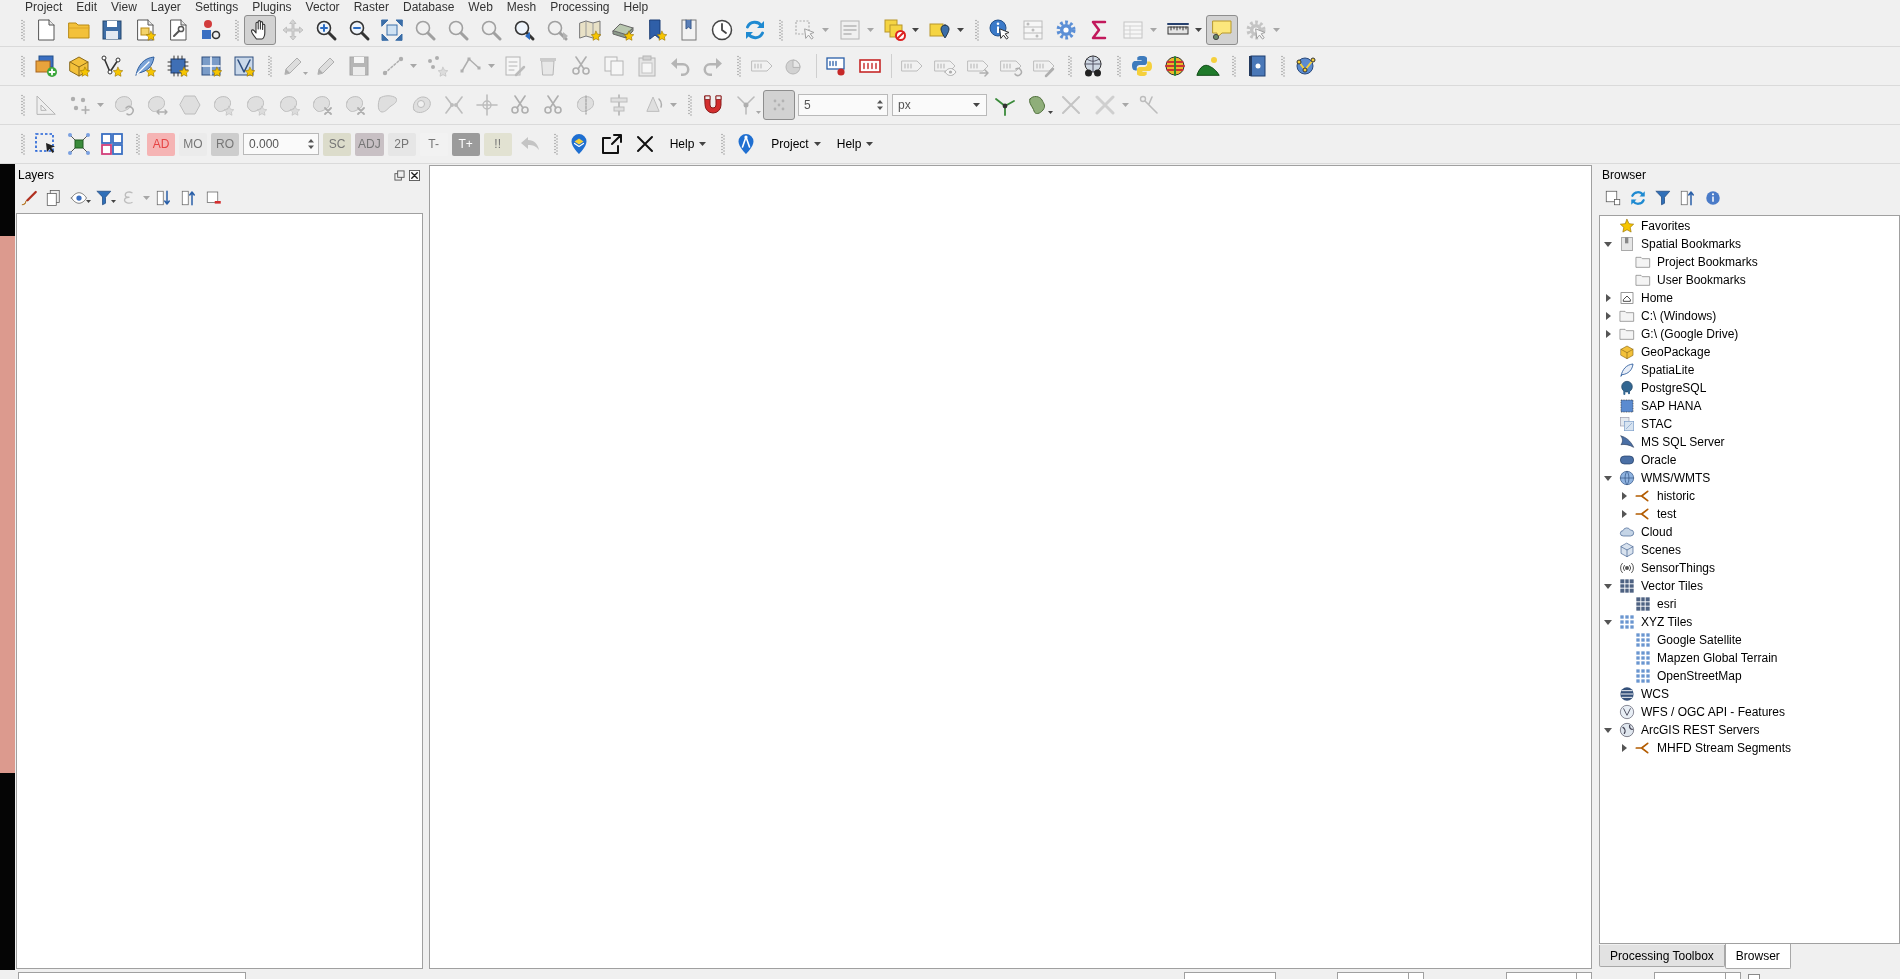  Describe the element at coordinates (1672, 586) in the screenshot. I see `tree-item: Vector Tiles` at that location.